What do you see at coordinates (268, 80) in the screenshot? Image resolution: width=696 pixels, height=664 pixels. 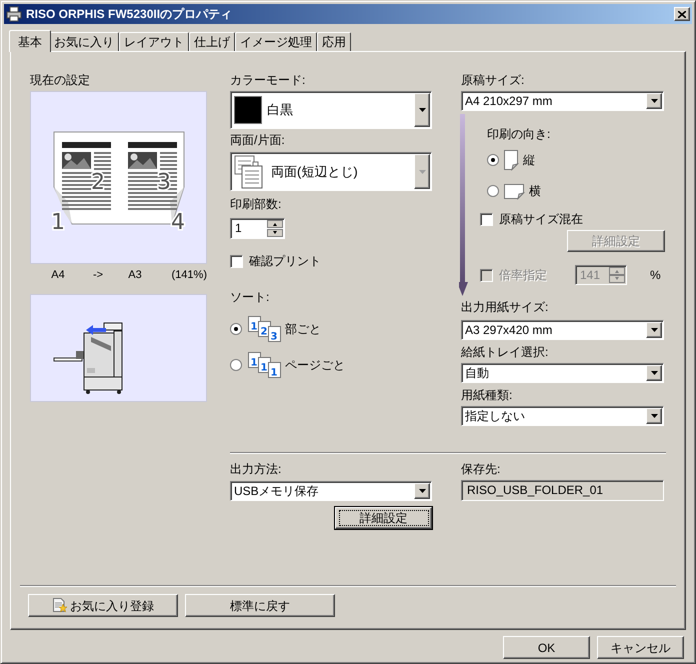 I see `field-label: カラーモード:` at bounding box center [268, 80].